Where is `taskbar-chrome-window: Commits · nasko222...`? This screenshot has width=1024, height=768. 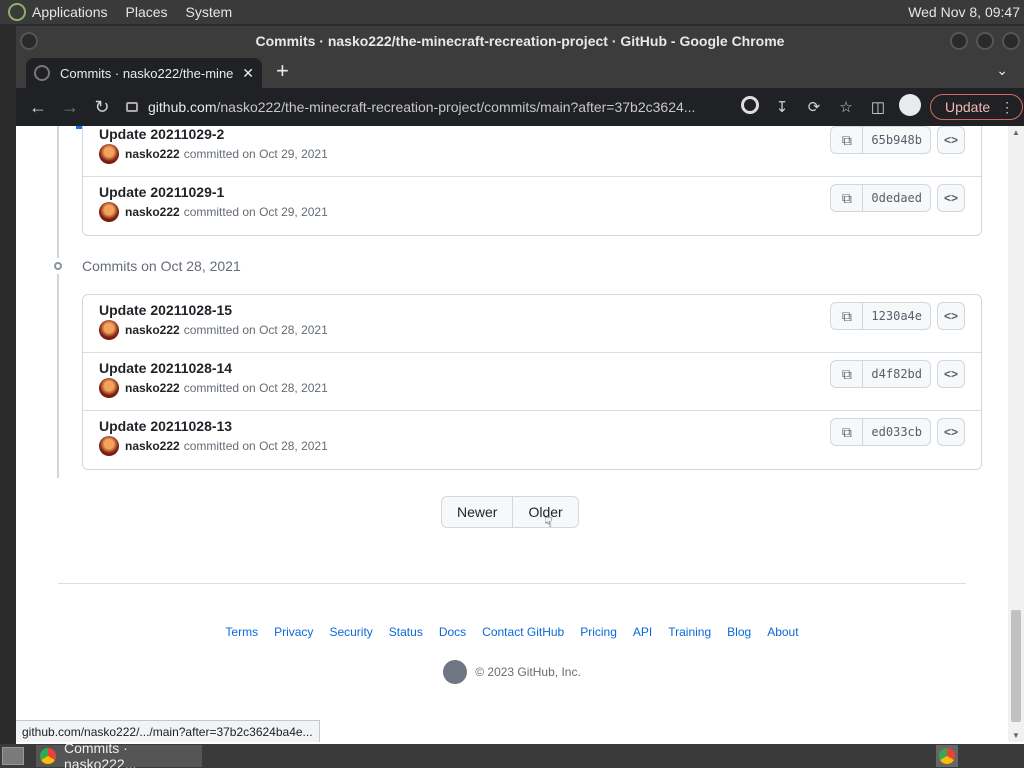
taskbar-chrome-window: Commits · nasko222... is located at coordinates (119, 754).